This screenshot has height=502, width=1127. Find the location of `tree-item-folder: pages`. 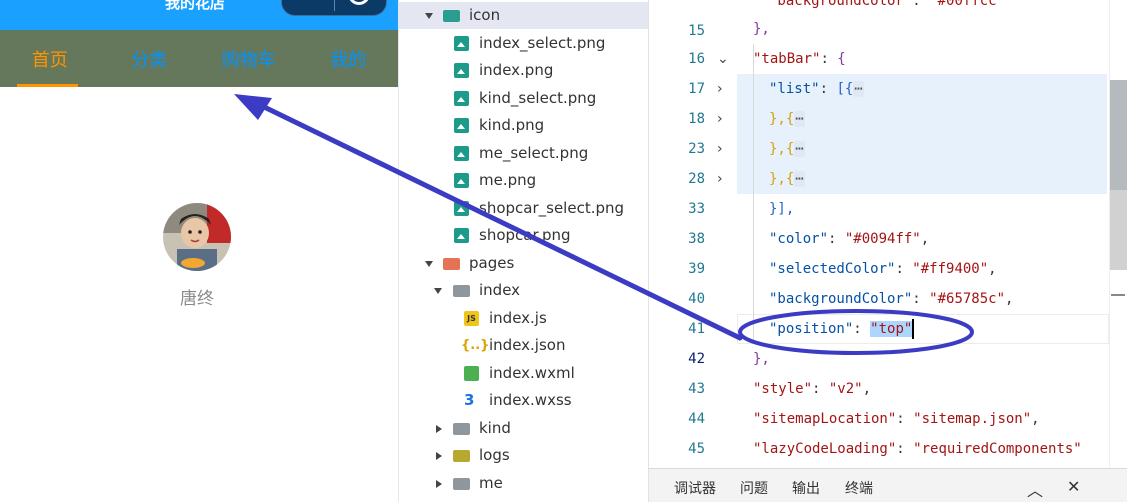

tree-item-folder: pages is located at coordinates (524, 263).